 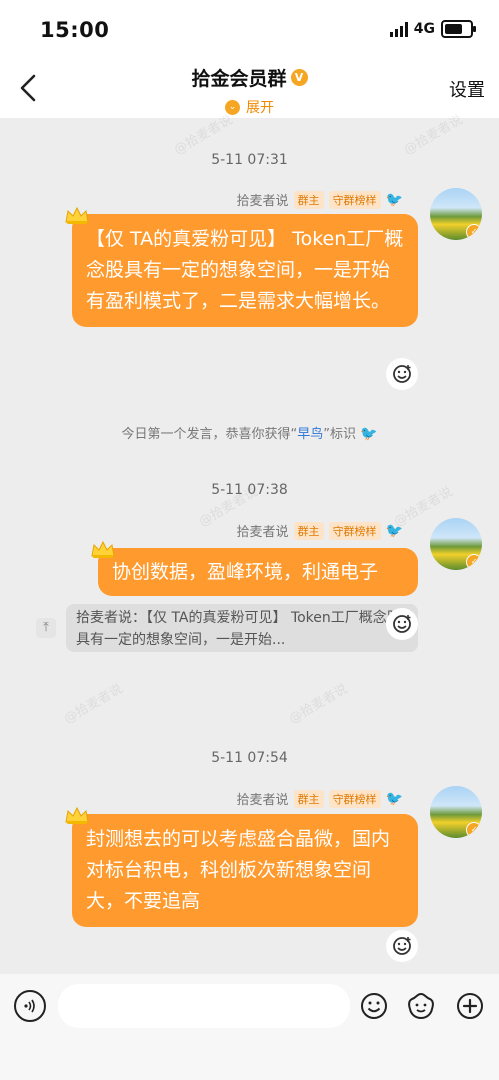 I want to click on add-button, so click(x=470, y=1006).